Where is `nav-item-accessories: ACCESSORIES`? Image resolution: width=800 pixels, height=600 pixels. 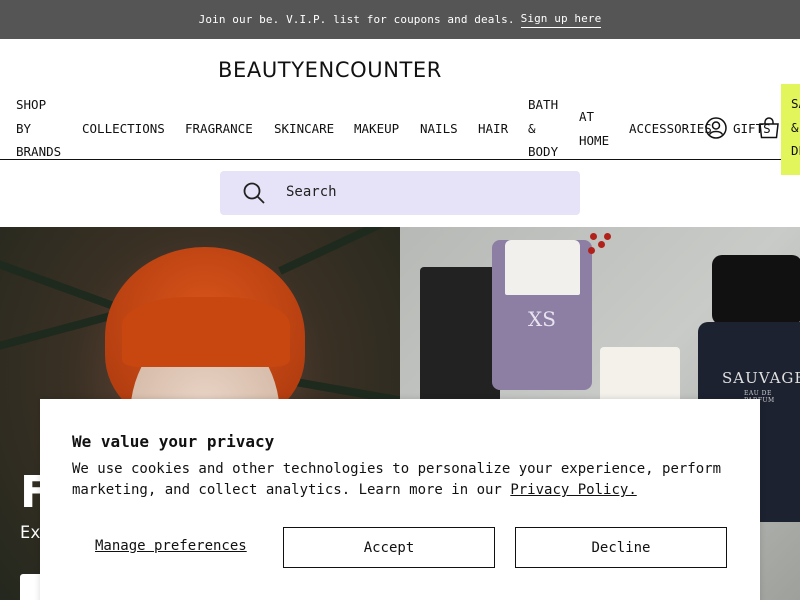
nav-item-accessories: ACCESSORIES is located at coordinates (670, 129).